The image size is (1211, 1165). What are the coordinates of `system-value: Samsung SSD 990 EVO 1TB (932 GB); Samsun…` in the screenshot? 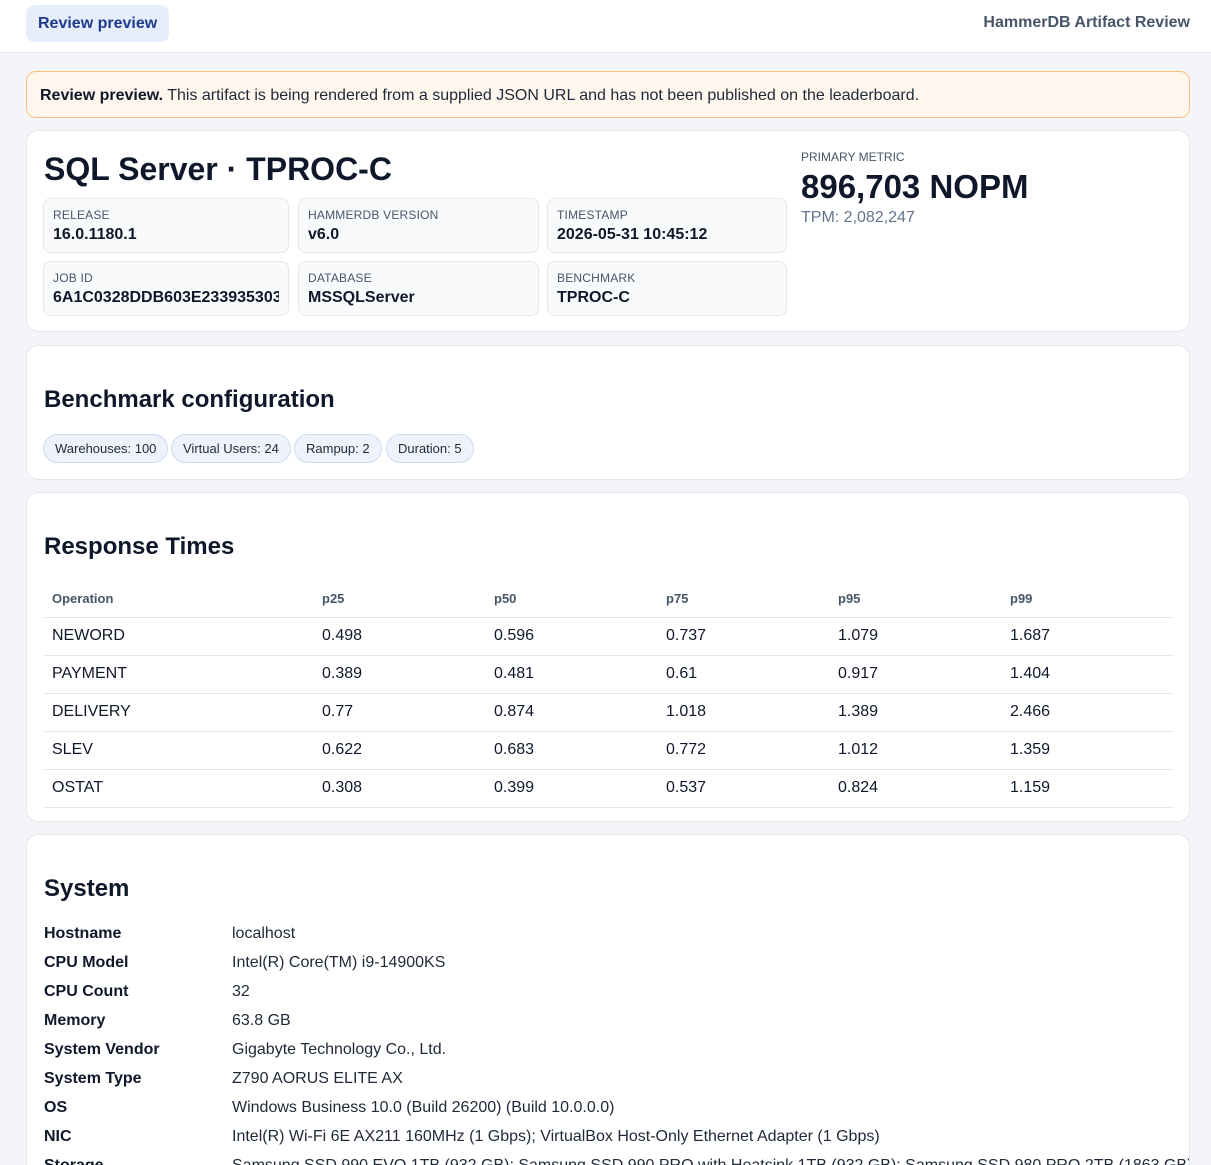 It's located at (710, 1161).